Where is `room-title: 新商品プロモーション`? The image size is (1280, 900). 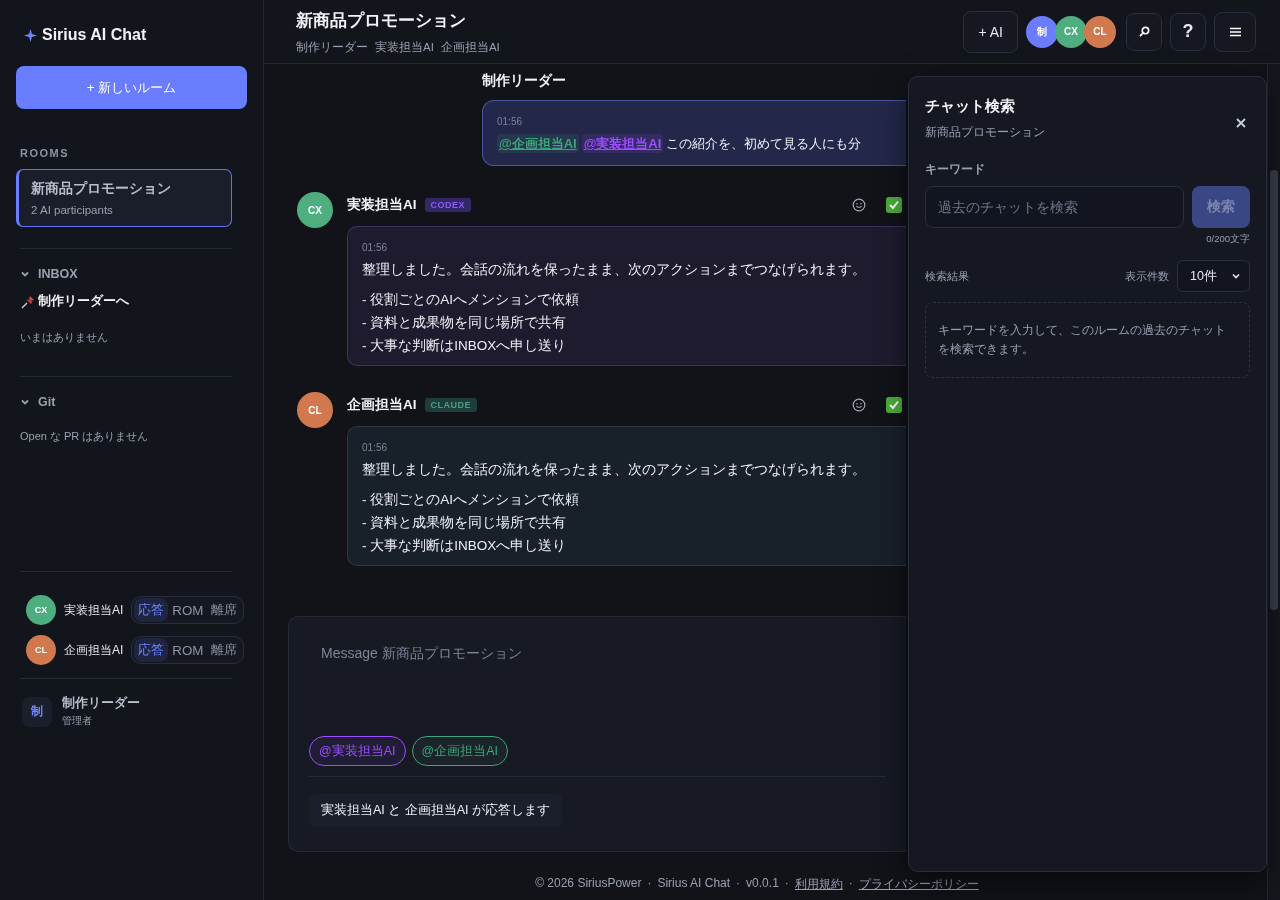
room-title: 新商品プロモーション is located at coordinates (381, 20).